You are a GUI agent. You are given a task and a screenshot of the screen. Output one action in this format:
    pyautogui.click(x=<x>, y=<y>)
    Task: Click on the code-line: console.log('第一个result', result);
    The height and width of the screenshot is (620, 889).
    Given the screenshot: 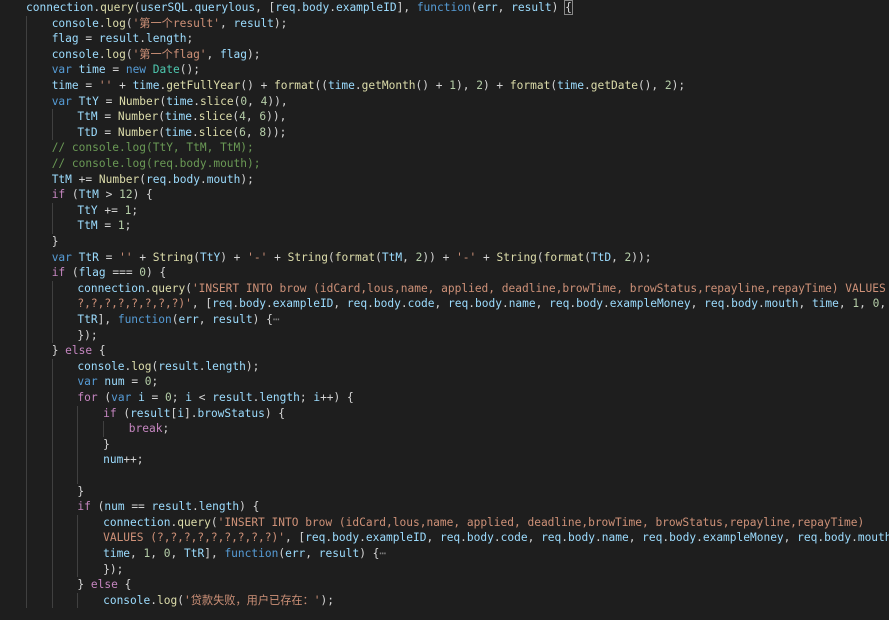 What is the action you would take?
    pyautogui.click(x=444, y=23)
    